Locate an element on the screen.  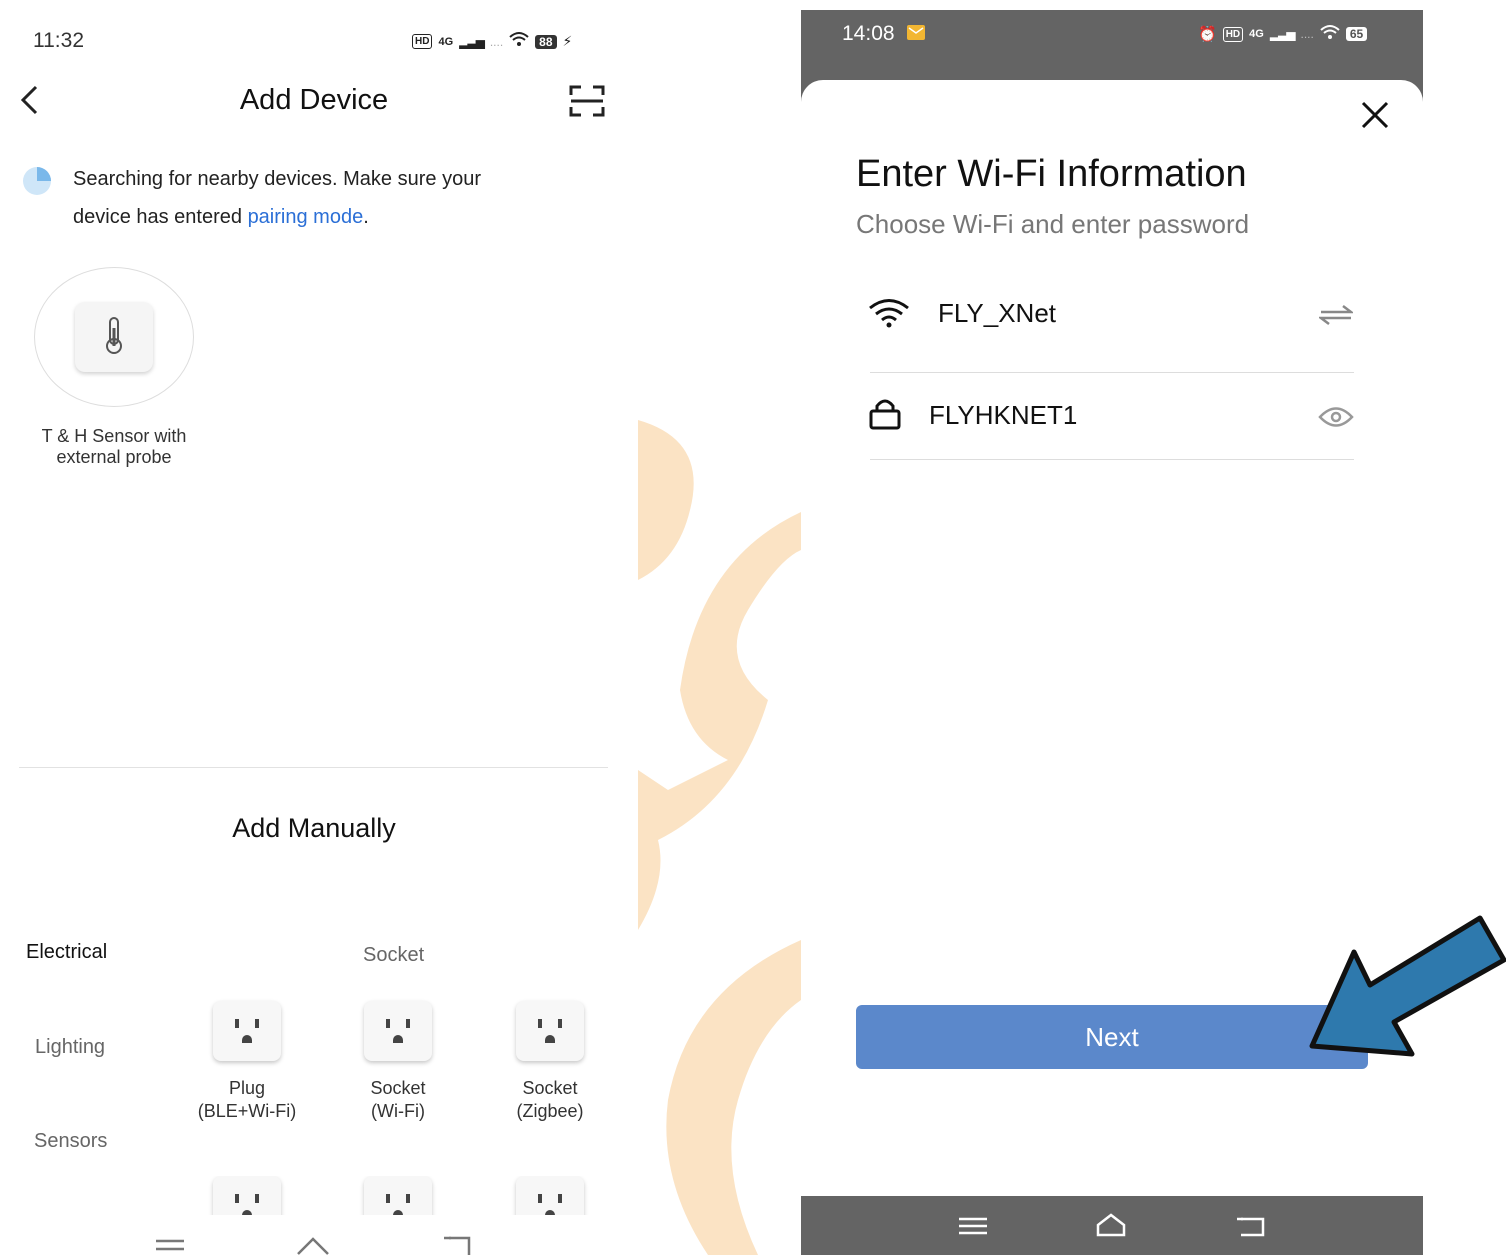
plug-ble-wifi-label-line2: (BLE+Wi-Fi) is located at coordinates (247, 1111).